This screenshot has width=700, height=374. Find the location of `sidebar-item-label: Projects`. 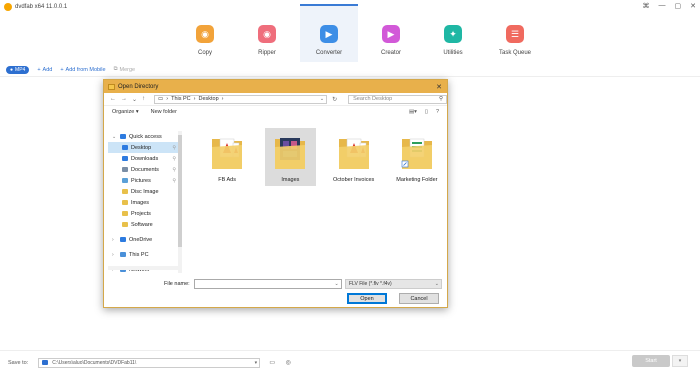

sidebar-item-label: Projects is located at coordinates (141, 213).